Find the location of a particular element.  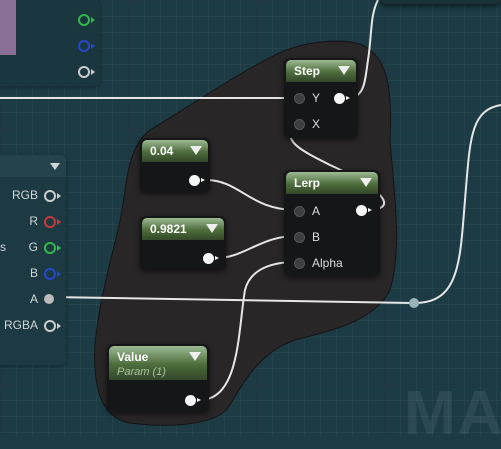

cut-off-label: s is located at coordinates (3, 247).